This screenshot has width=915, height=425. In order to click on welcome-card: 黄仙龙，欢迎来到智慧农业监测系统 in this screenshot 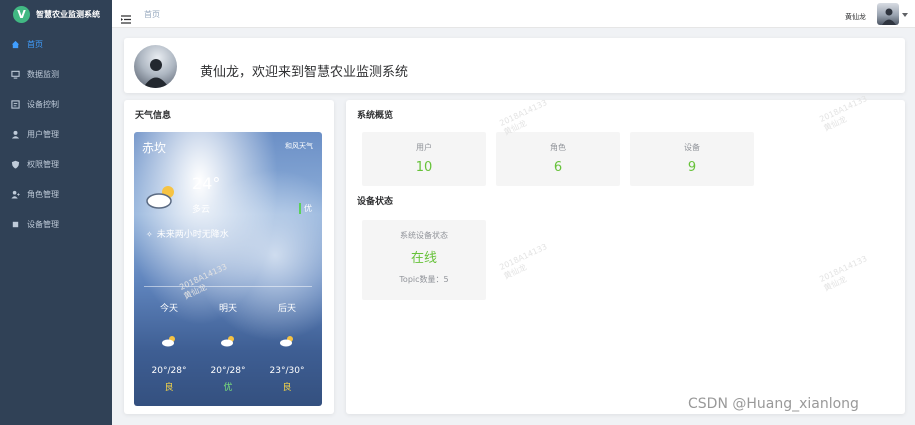, I will do `click(514, 65)`.